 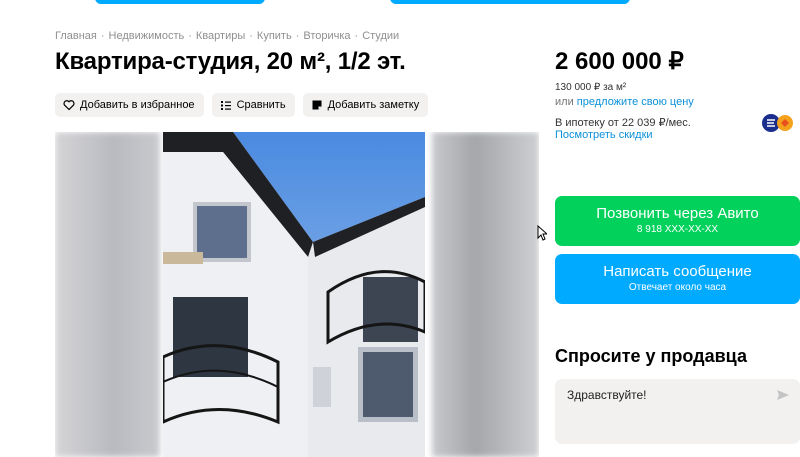 I want to click on previous-photo-preview, so click(x=107, y=294).